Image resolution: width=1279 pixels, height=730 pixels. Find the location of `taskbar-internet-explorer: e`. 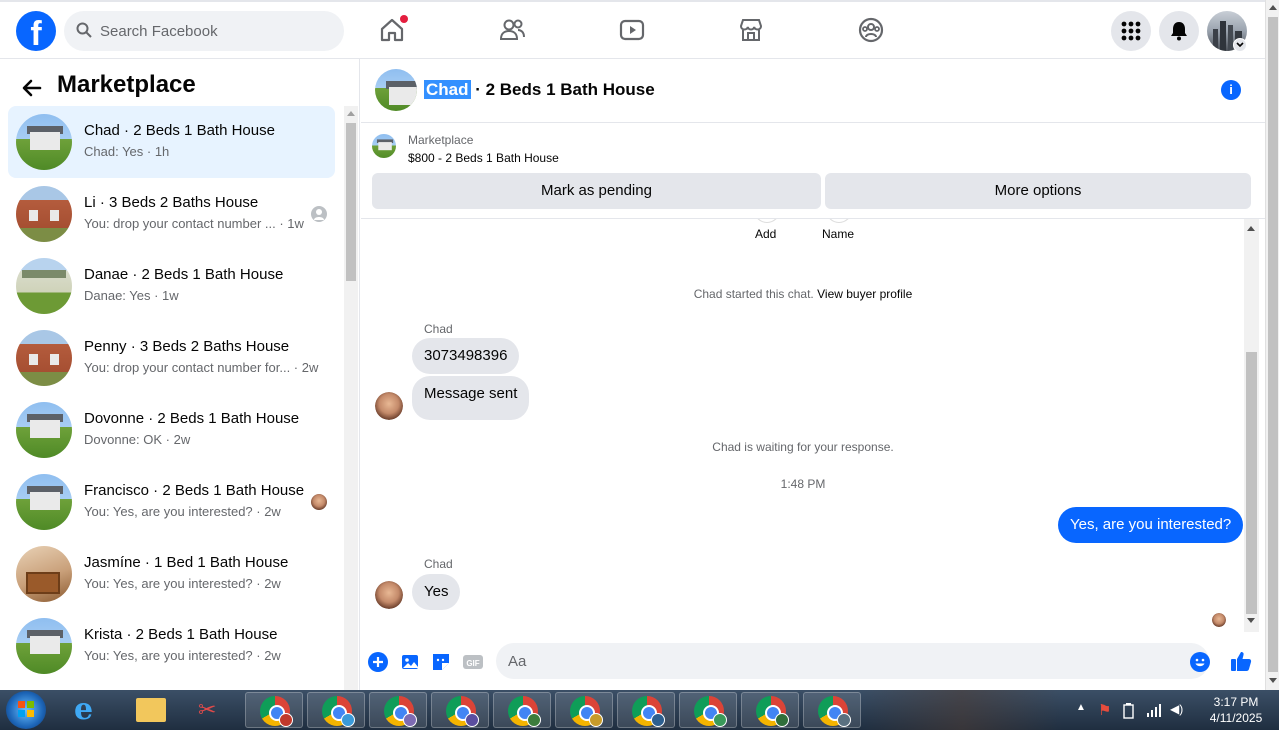

taskbar-internet-explorer: e is located at coordinates (89, 710).